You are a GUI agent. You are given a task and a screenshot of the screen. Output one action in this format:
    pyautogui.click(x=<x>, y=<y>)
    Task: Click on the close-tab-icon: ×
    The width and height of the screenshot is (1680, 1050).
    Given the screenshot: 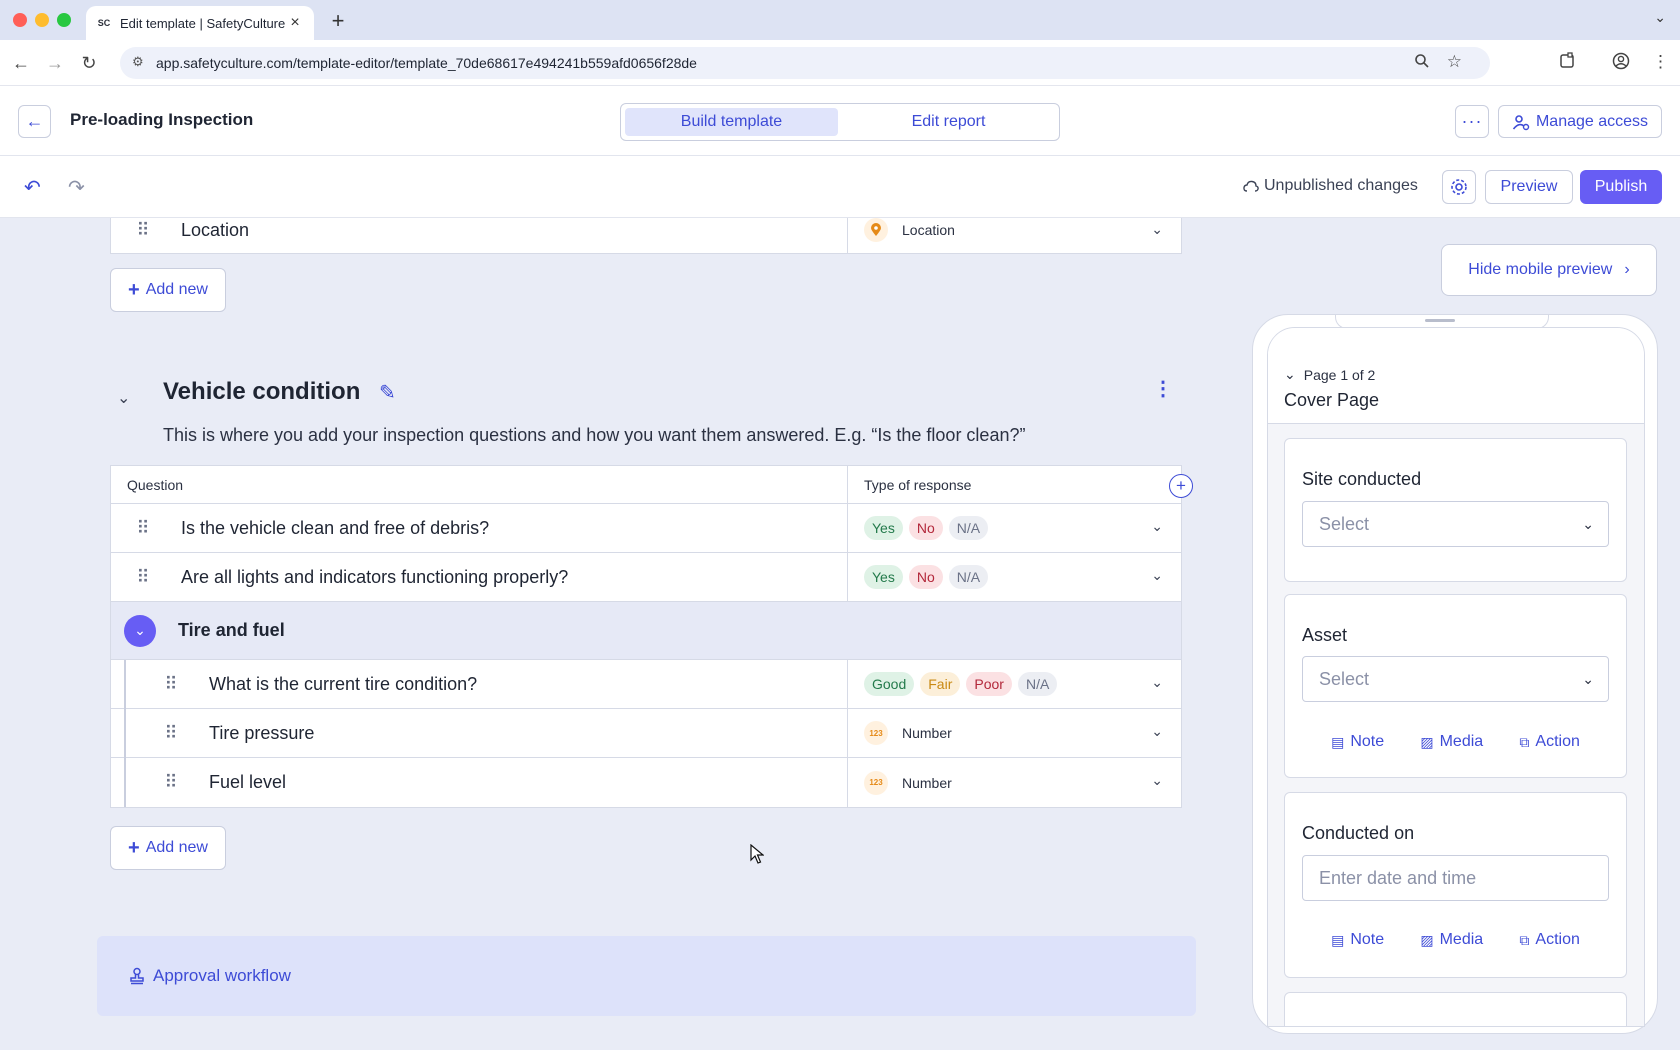 What is the action you would take?
    pyautogui.click(x=295, y=23)
    